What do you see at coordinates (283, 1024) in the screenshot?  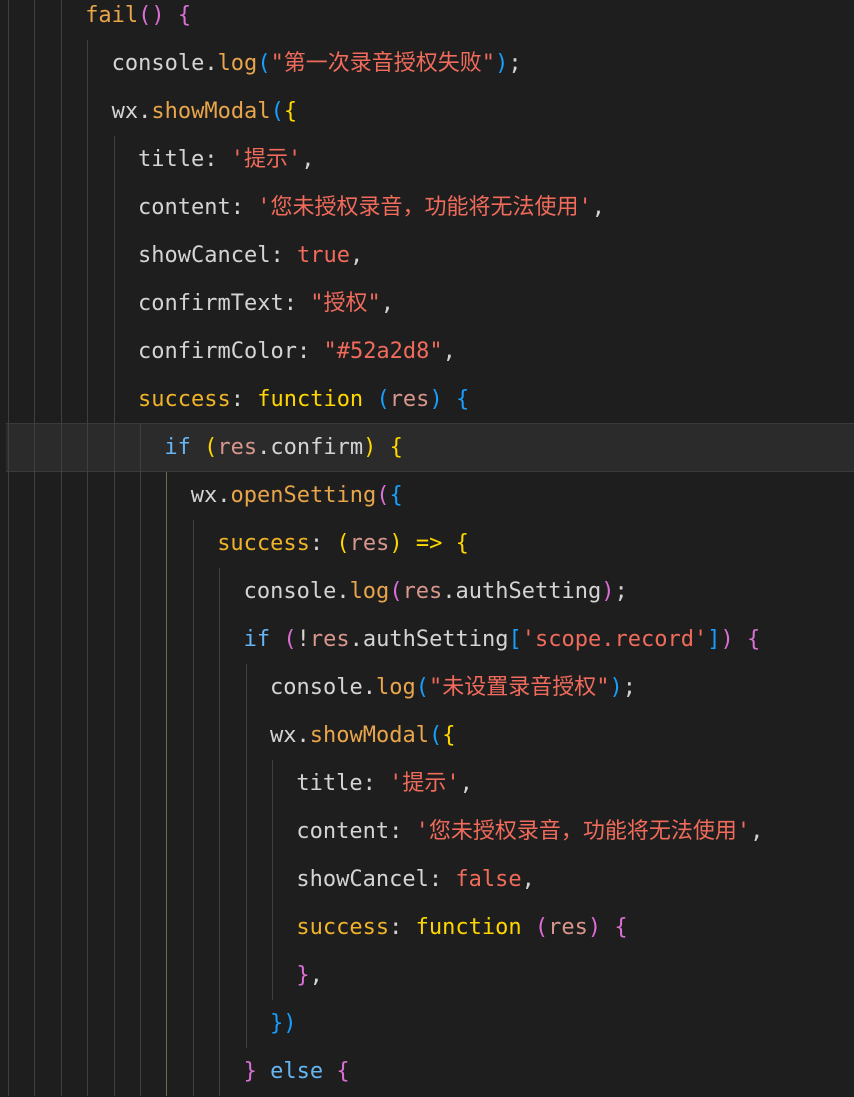 I see `code-line: })` at bounding box center [283, 1024].